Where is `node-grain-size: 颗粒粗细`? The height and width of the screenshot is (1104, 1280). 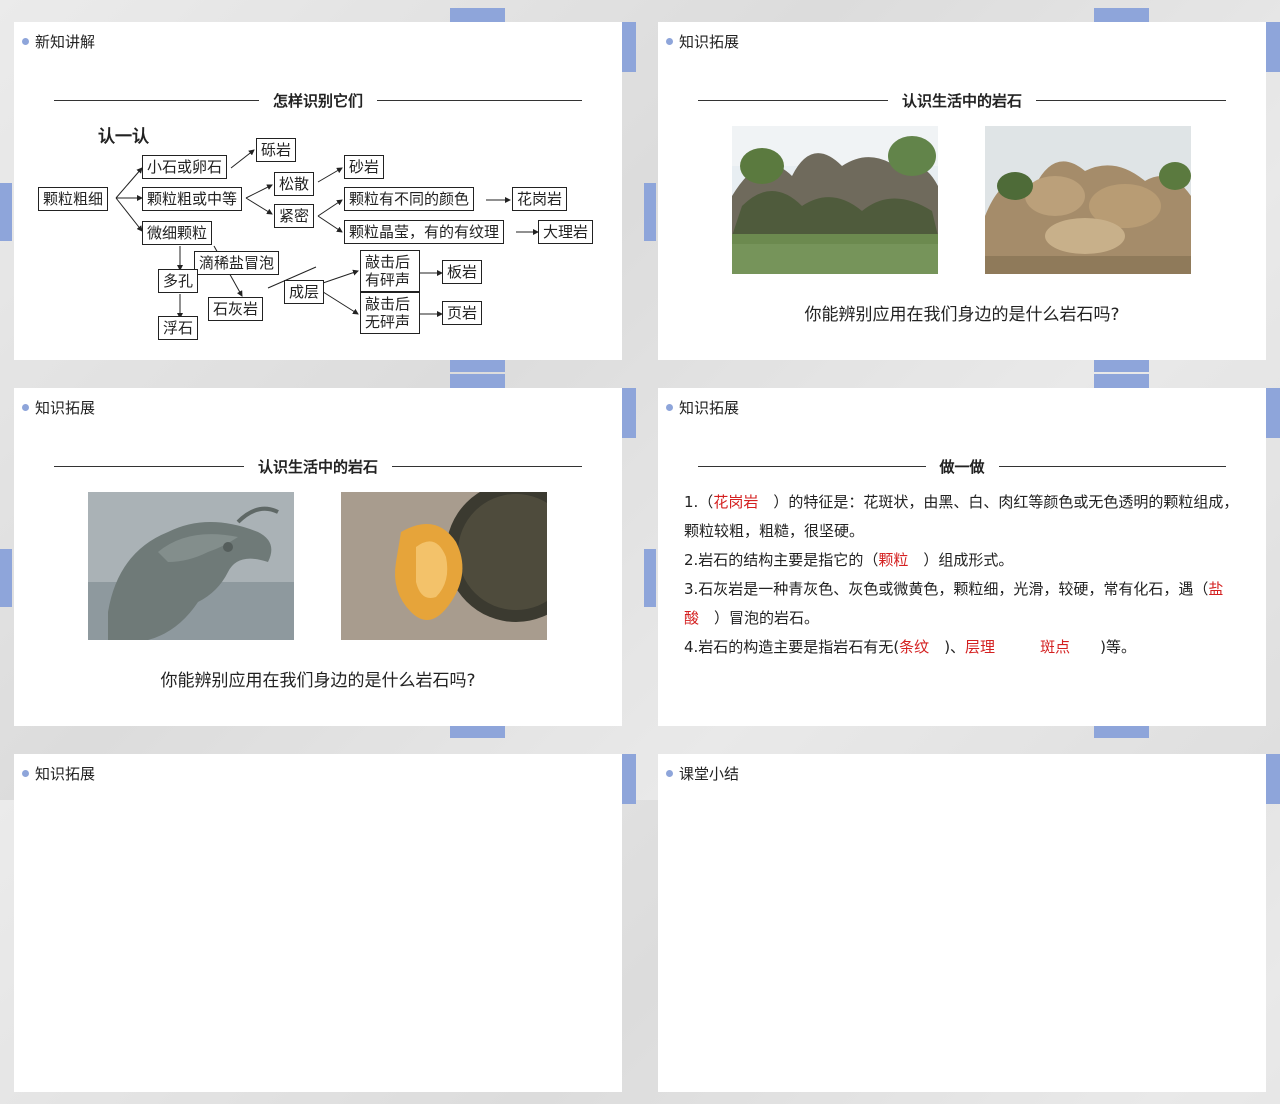
node-grain-size: 颗粒粗细 is located at coordinates (73, 199).